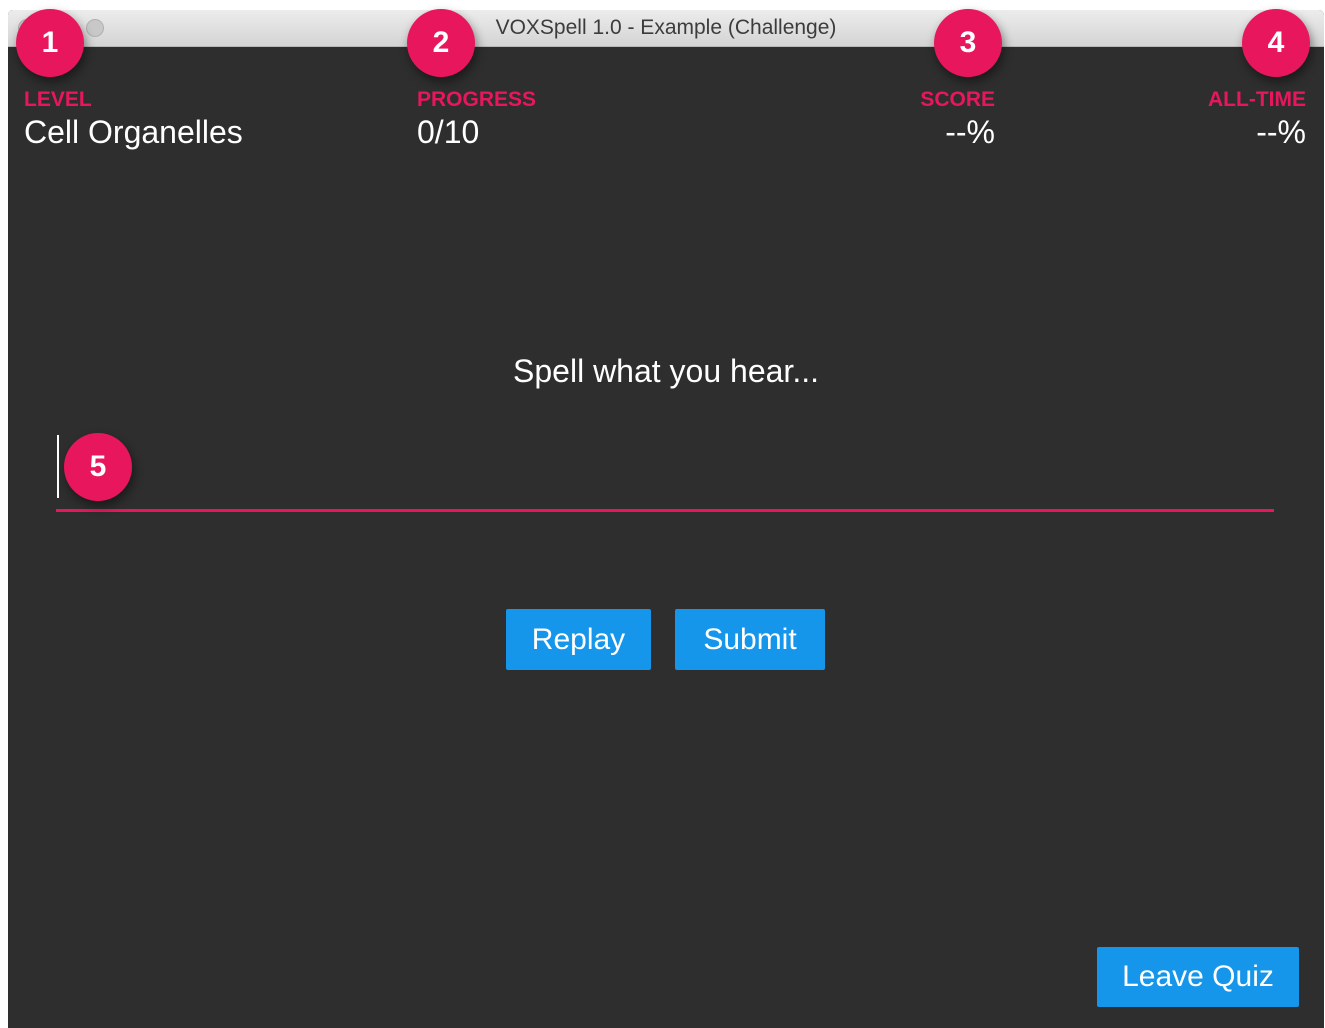 Image resolution: width=1325 pixels, height=1028 pixels. What do you see at coordinates (441, 43) in the screenshot?
I see `annotation-badge-2: 2` at bounding box center [441, 43].